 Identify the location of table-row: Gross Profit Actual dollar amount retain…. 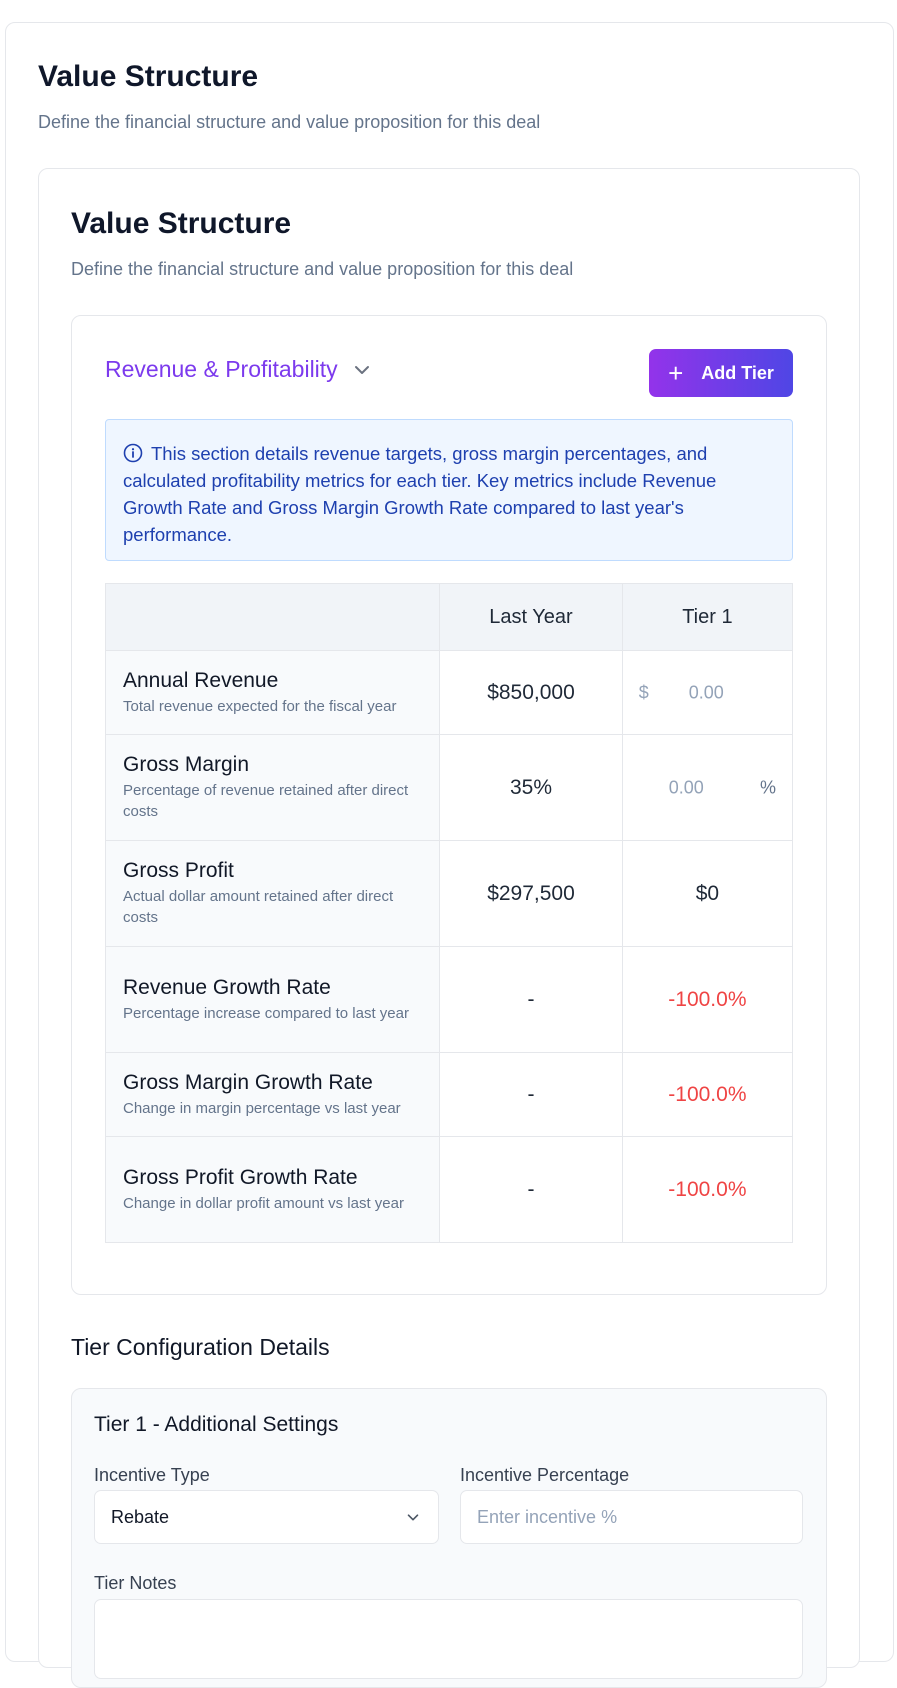
(449, 893).